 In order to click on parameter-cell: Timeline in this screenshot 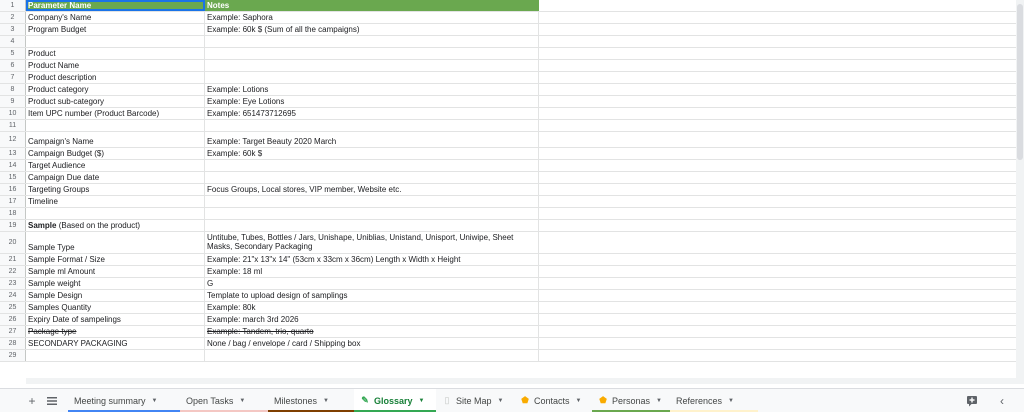, I will do `click(115, 201)`.